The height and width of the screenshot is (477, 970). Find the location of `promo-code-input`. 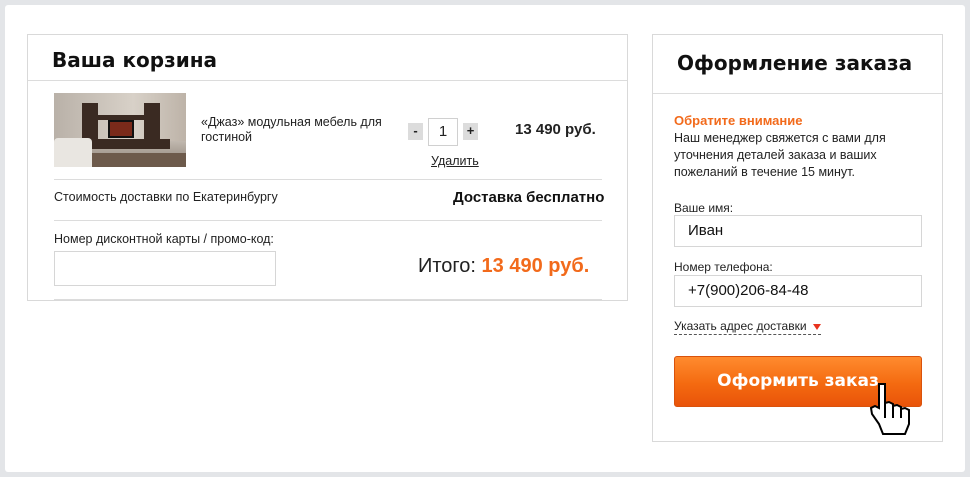

promo-code-input is located at coordinates (165, 268).